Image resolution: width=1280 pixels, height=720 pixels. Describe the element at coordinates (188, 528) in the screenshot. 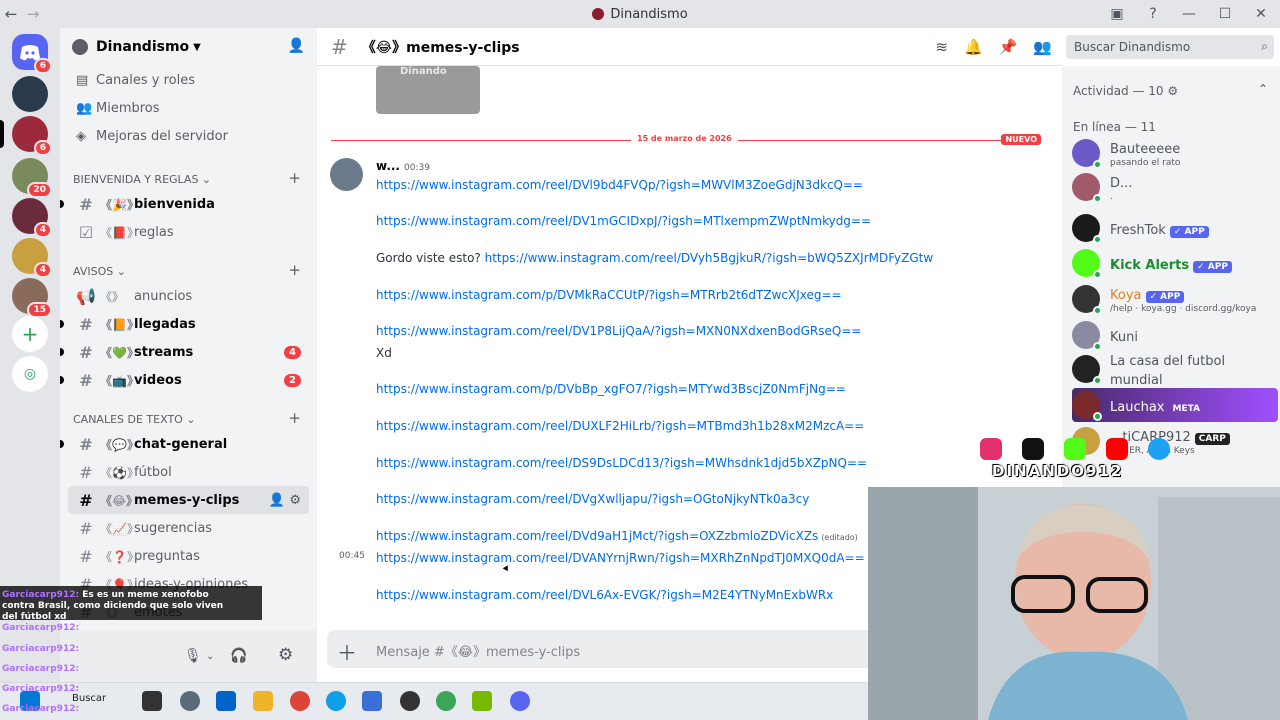

I see `channel-sugerencias: # 《📈》 sugerencias` at that location.